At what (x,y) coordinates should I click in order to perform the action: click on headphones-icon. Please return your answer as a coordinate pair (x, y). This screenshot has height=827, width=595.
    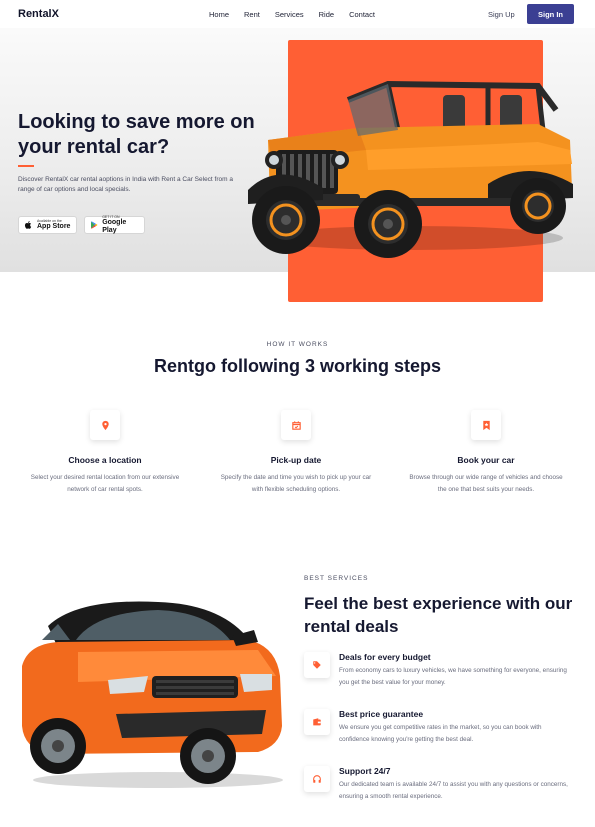
    Looking at the image, I should click on (317, 779).